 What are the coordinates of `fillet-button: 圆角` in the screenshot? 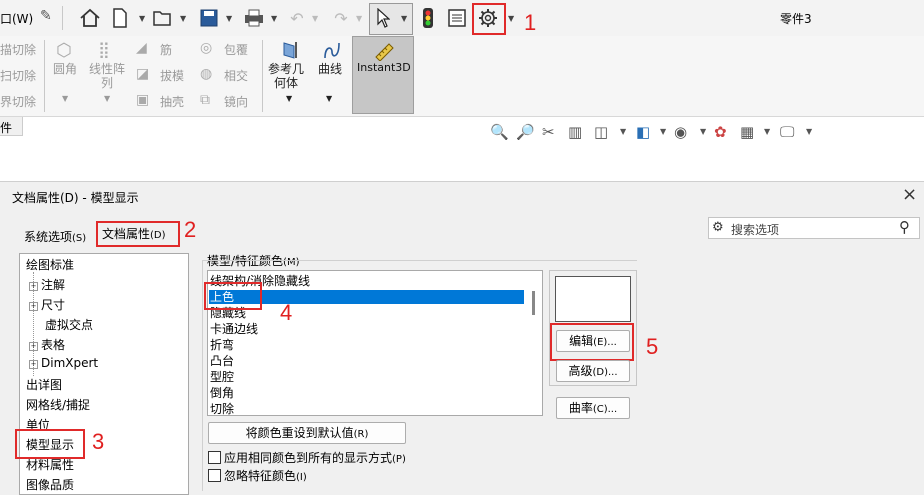 It's located at (65, 68).